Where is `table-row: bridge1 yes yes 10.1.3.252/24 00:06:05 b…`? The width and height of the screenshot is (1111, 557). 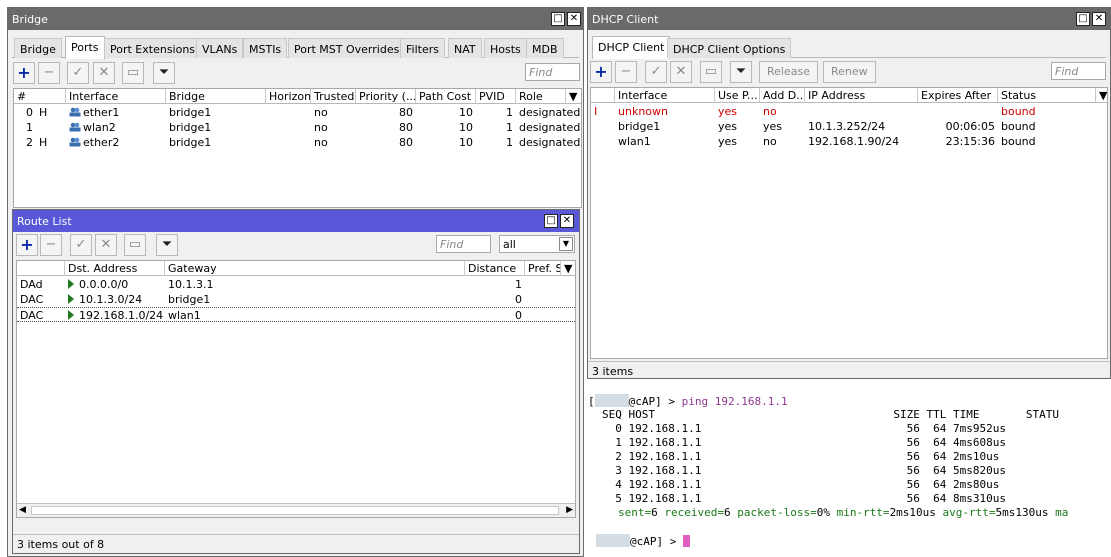 table-row: bridge1 yes yes 10.1.3.252/24 00:06:05 b… is located at coordinates (849, 126).